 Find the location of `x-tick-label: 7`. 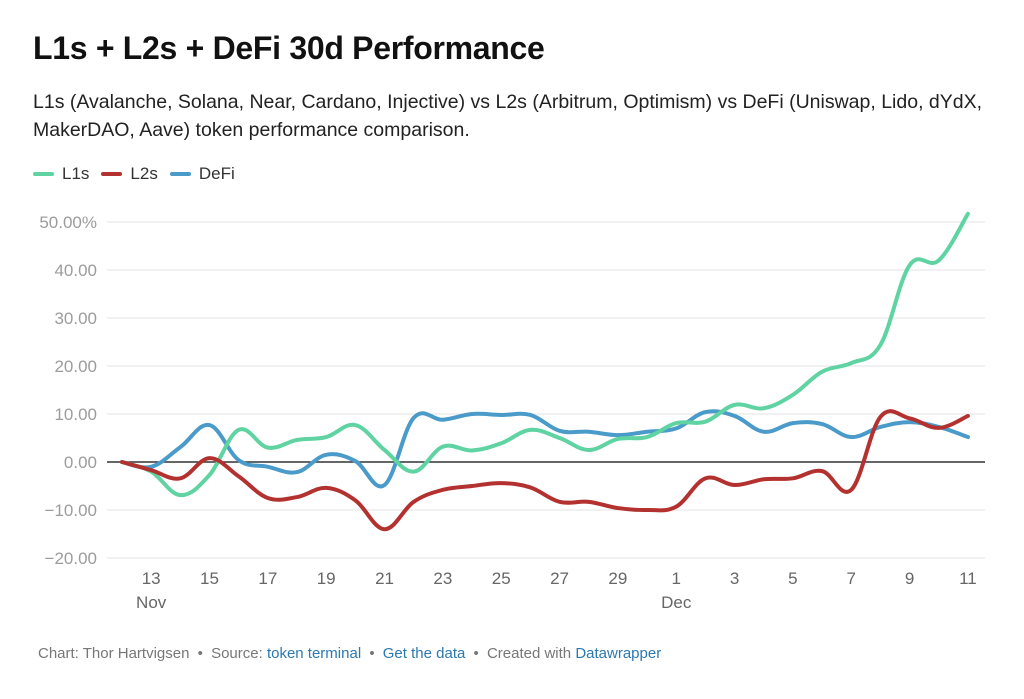

x-tick-label: 7 is located at coordinates (851, 578).